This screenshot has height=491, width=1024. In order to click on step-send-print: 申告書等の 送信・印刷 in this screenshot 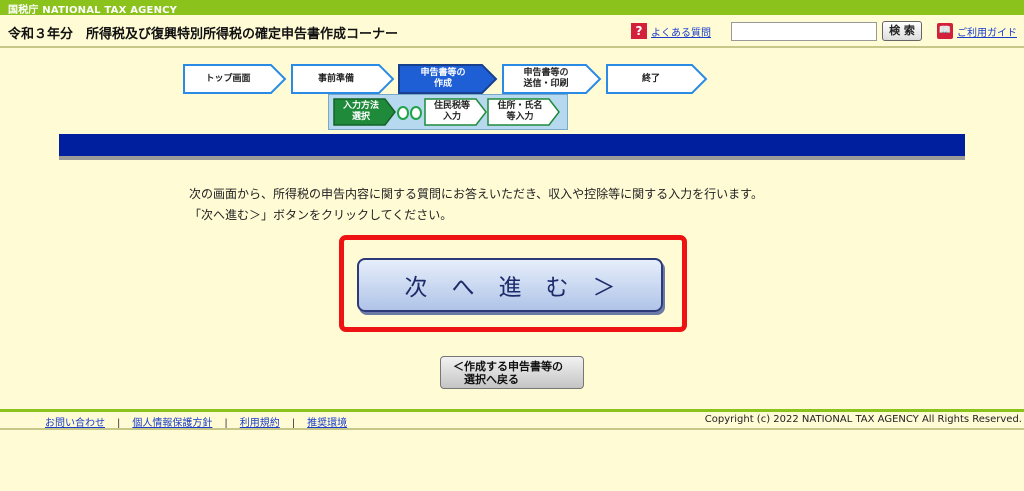, I will do `click(552, 79)`.